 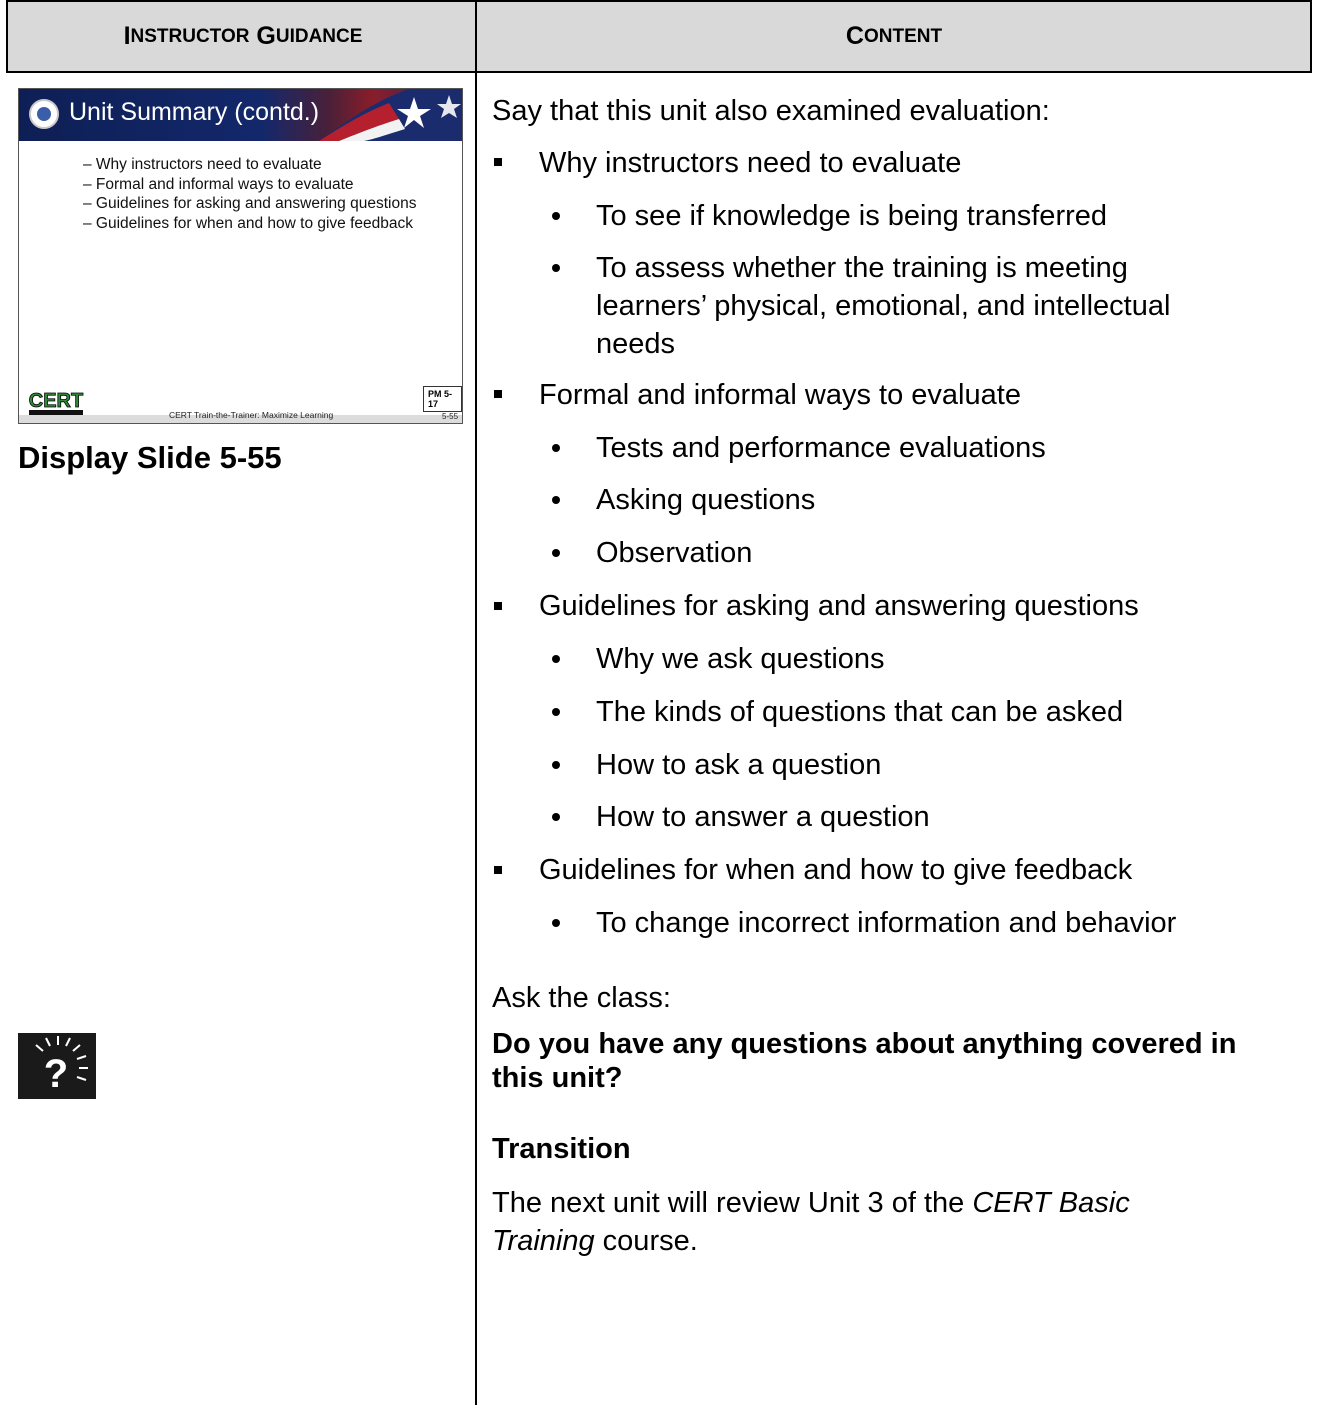 I want to click on slide-number: 5-55, so click(x=450, y=416).